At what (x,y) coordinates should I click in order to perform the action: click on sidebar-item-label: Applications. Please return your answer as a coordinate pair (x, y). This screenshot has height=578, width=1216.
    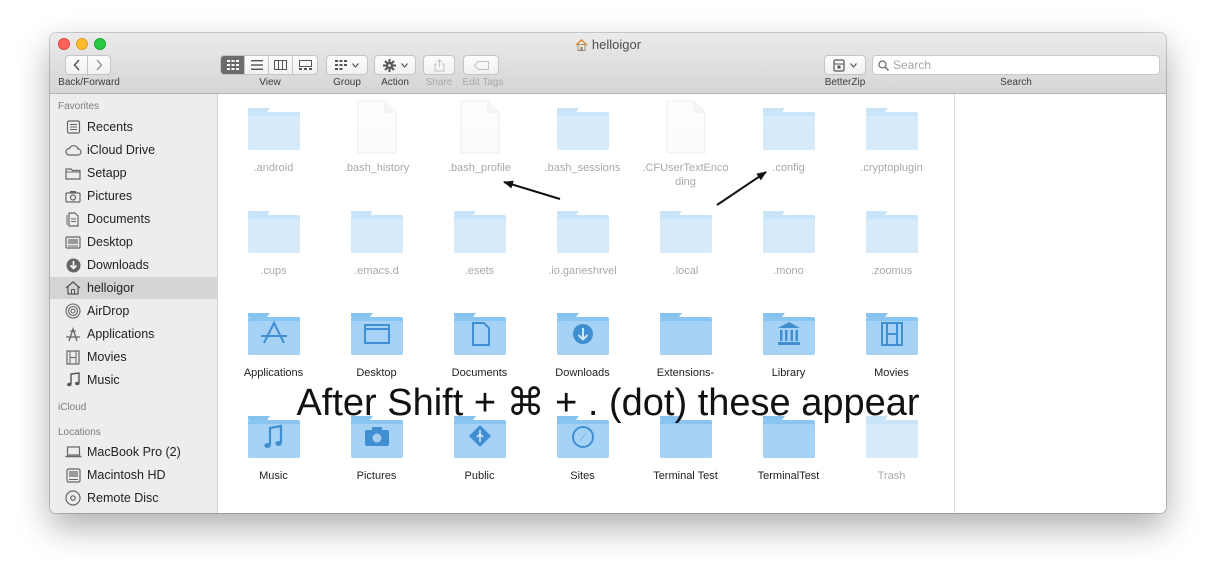
    Looking at the image, I should click on (121, 334).